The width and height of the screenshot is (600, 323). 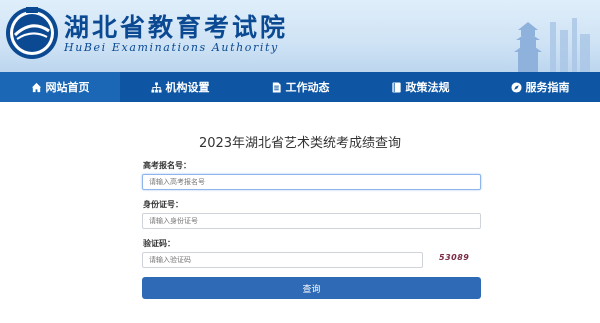 What do you see at coordinates (307, 87) in the screenshot?
I see `nav-label: 工作动态` at bounding box center [307, 87].